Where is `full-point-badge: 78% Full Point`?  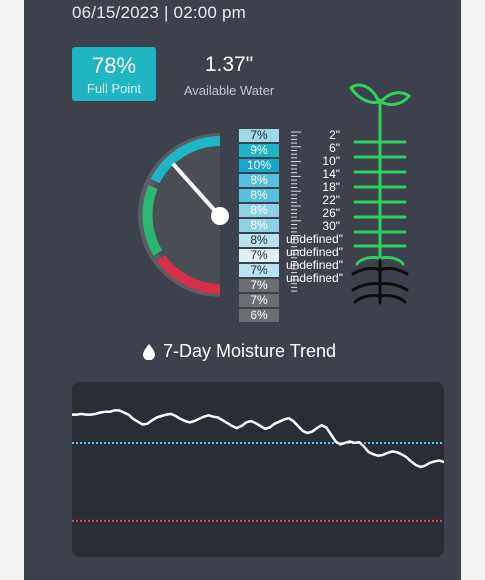 full-point-badge: 78% Full Point is located at coordinates (114, 74).